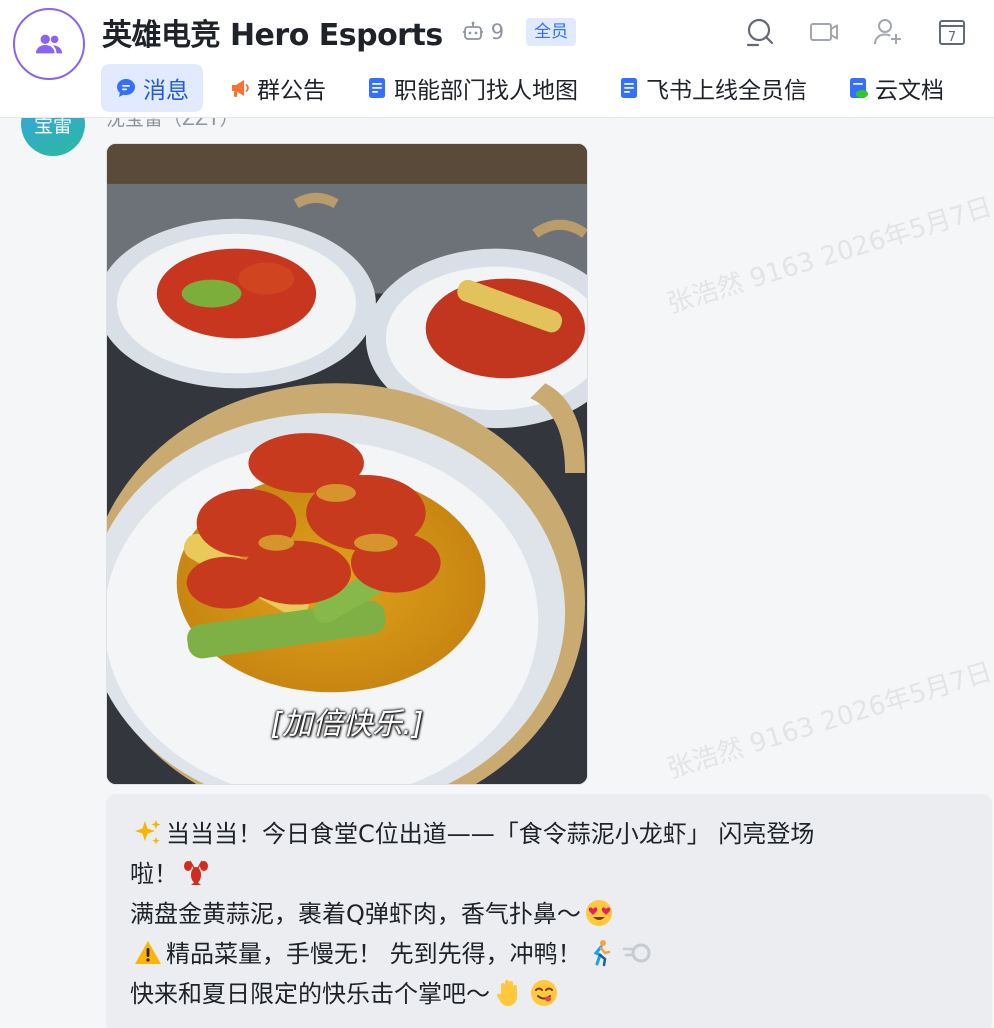 The height and width of the screenshot is (1028, 994). Describe the element at coordinates (549, 834) in the screenshot. I see `message-line: 当当当！今日食堂C位出道——「食令蒜泥小龙虾」 闪亮登场` at that location.